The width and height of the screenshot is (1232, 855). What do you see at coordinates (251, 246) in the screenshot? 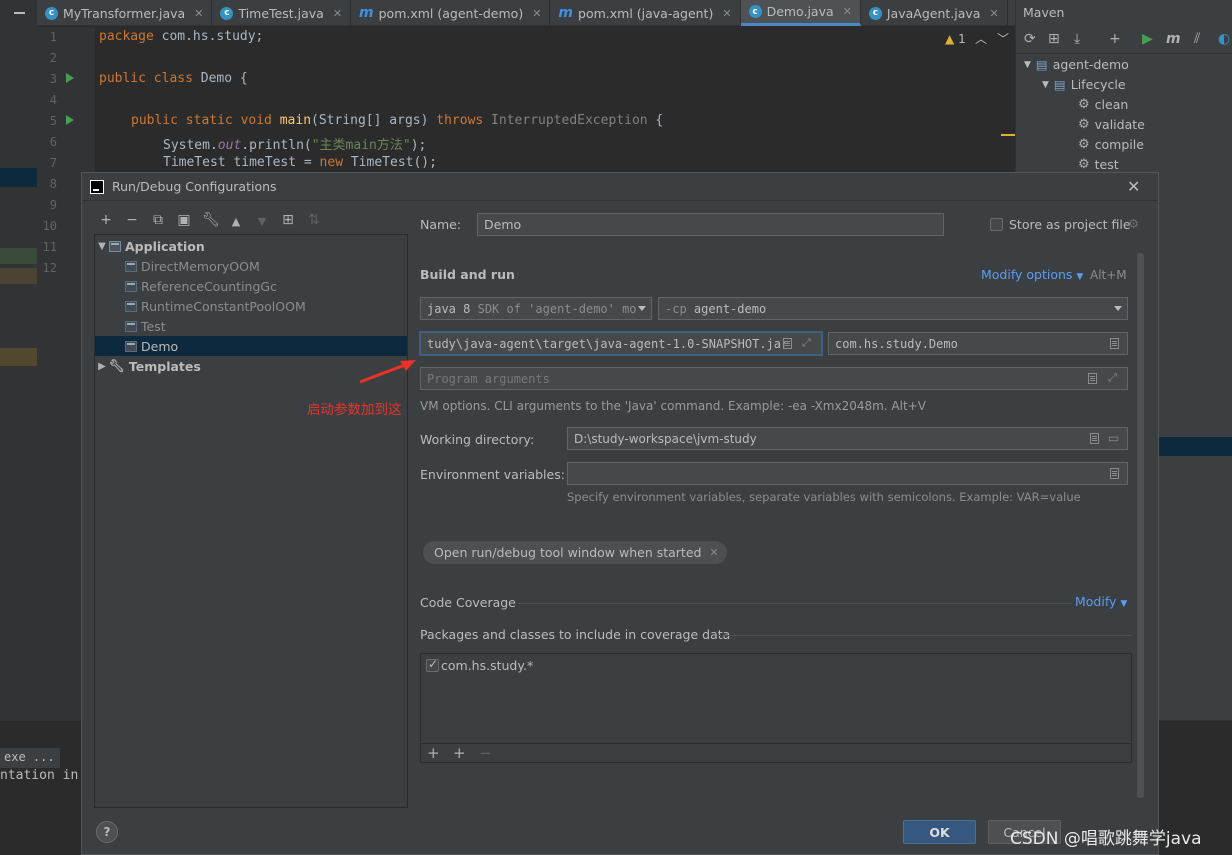
I see `tree-item-application: ▼ Application` at bounding box center [251, 246].